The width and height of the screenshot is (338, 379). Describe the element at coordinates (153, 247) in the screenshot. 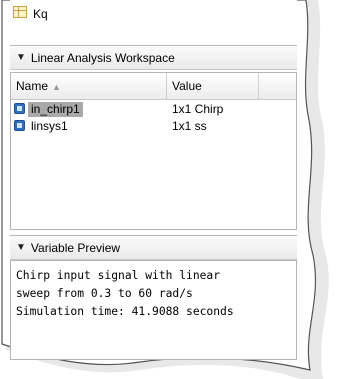

I see `preview-panel-header: ▼ Variable Preview` at that location.